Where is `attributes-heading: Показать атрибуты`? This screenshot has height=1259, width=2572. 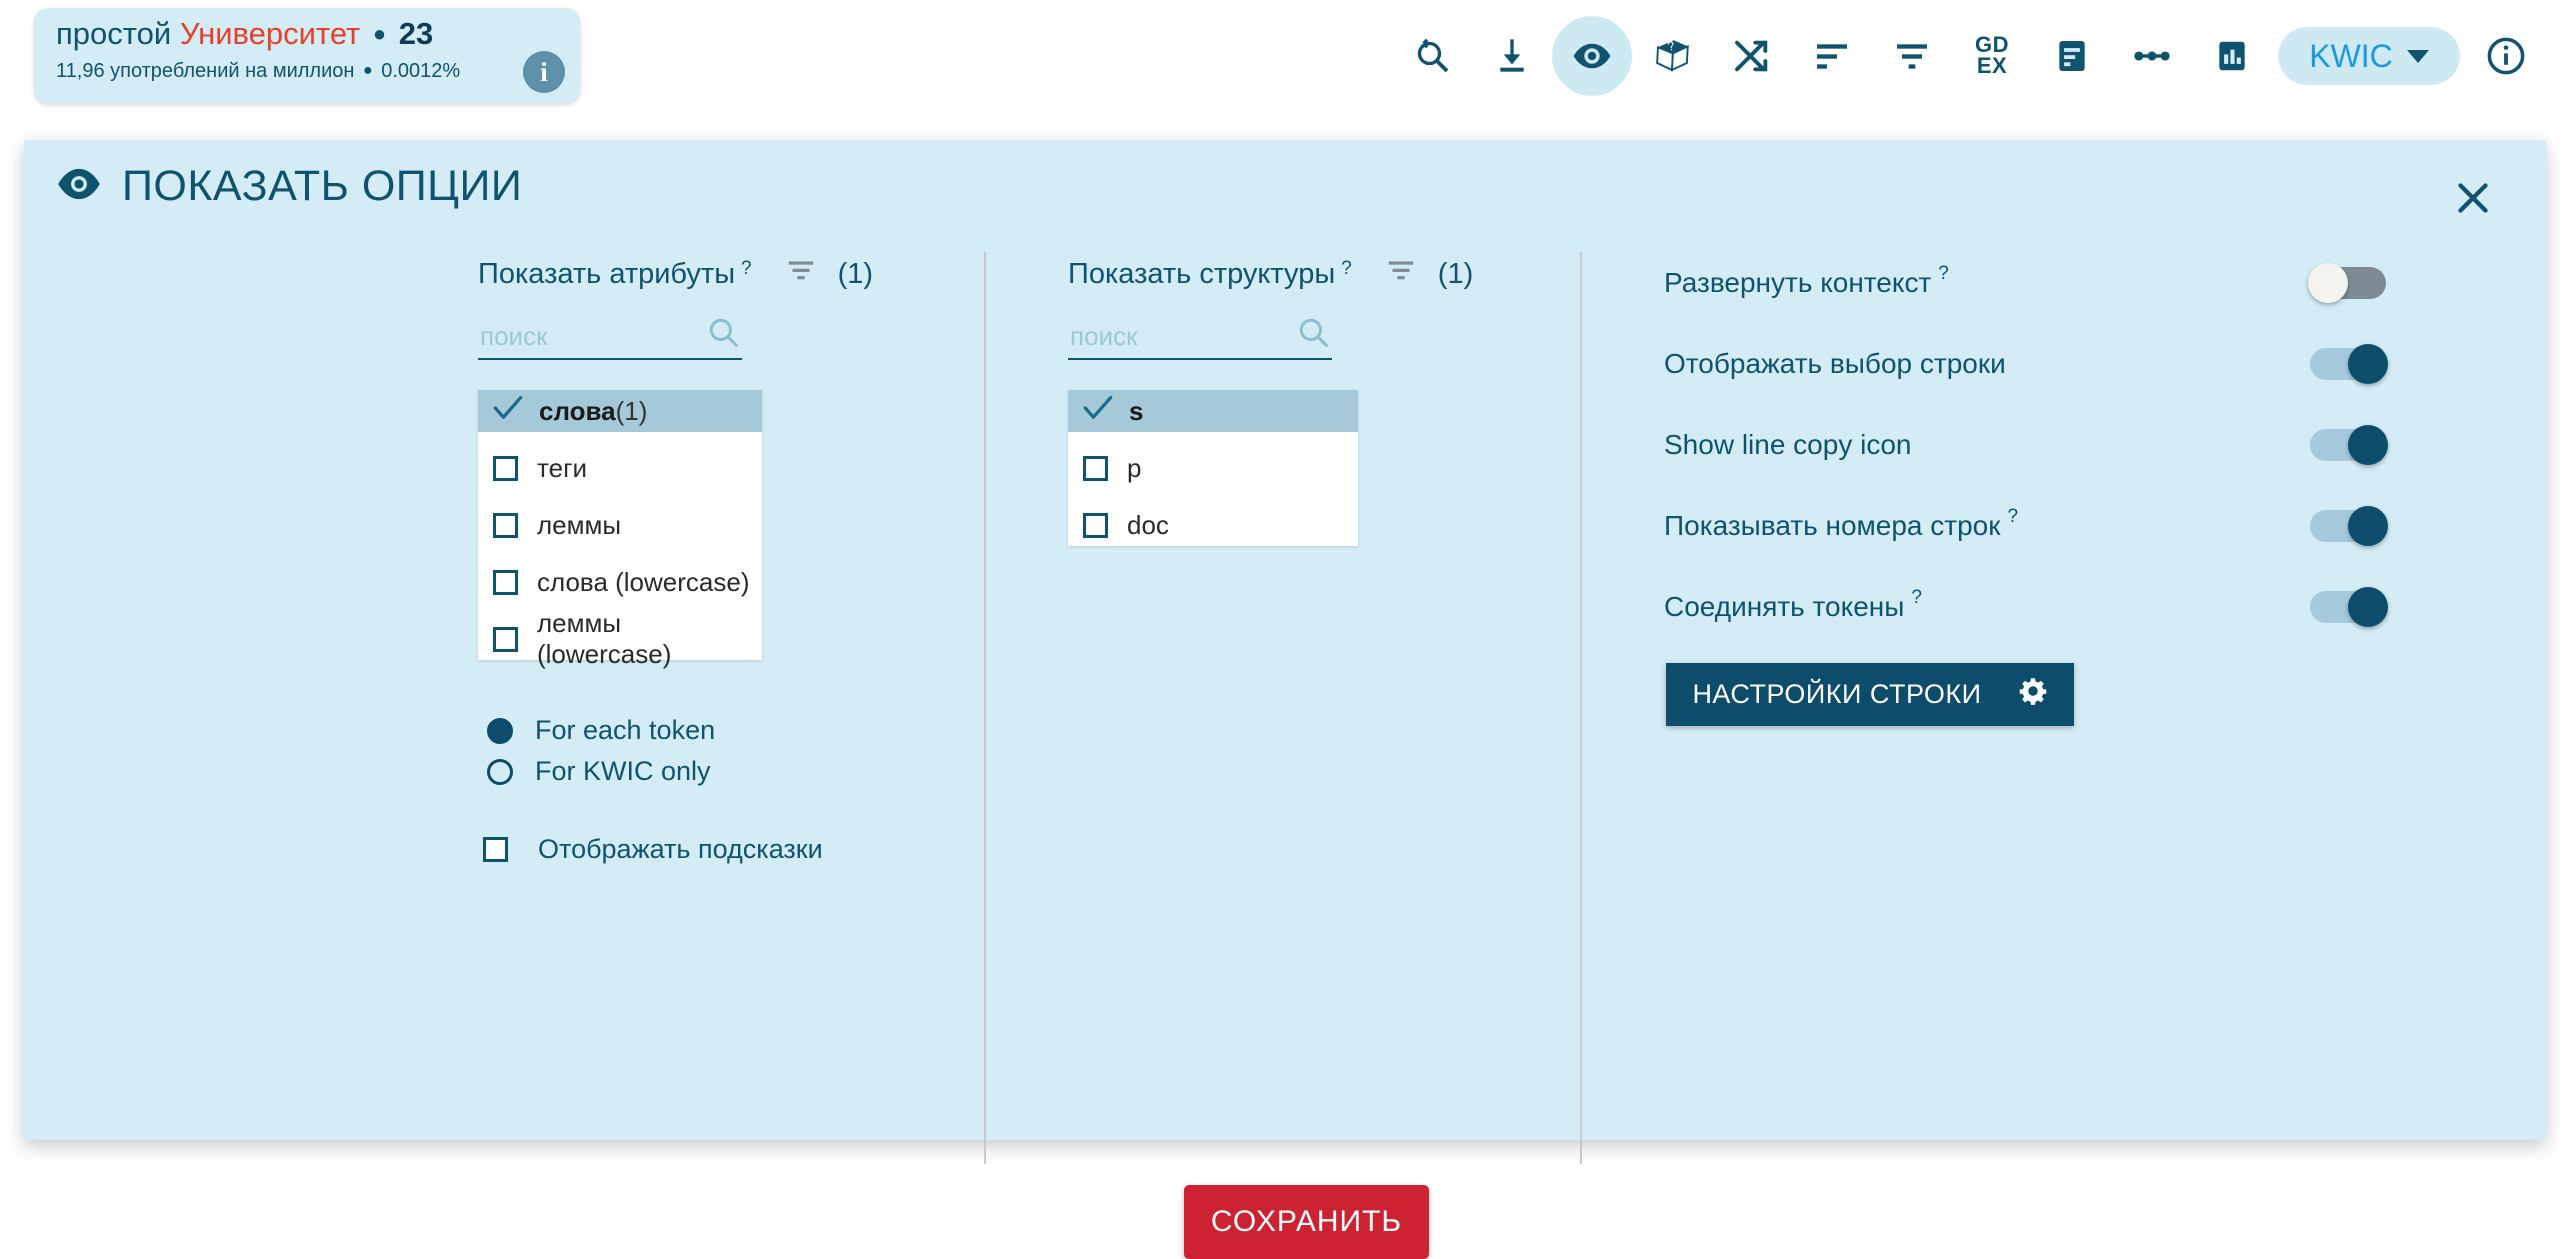 attributes-heading: Показать атрибуты is located at coordinates (607, 274).